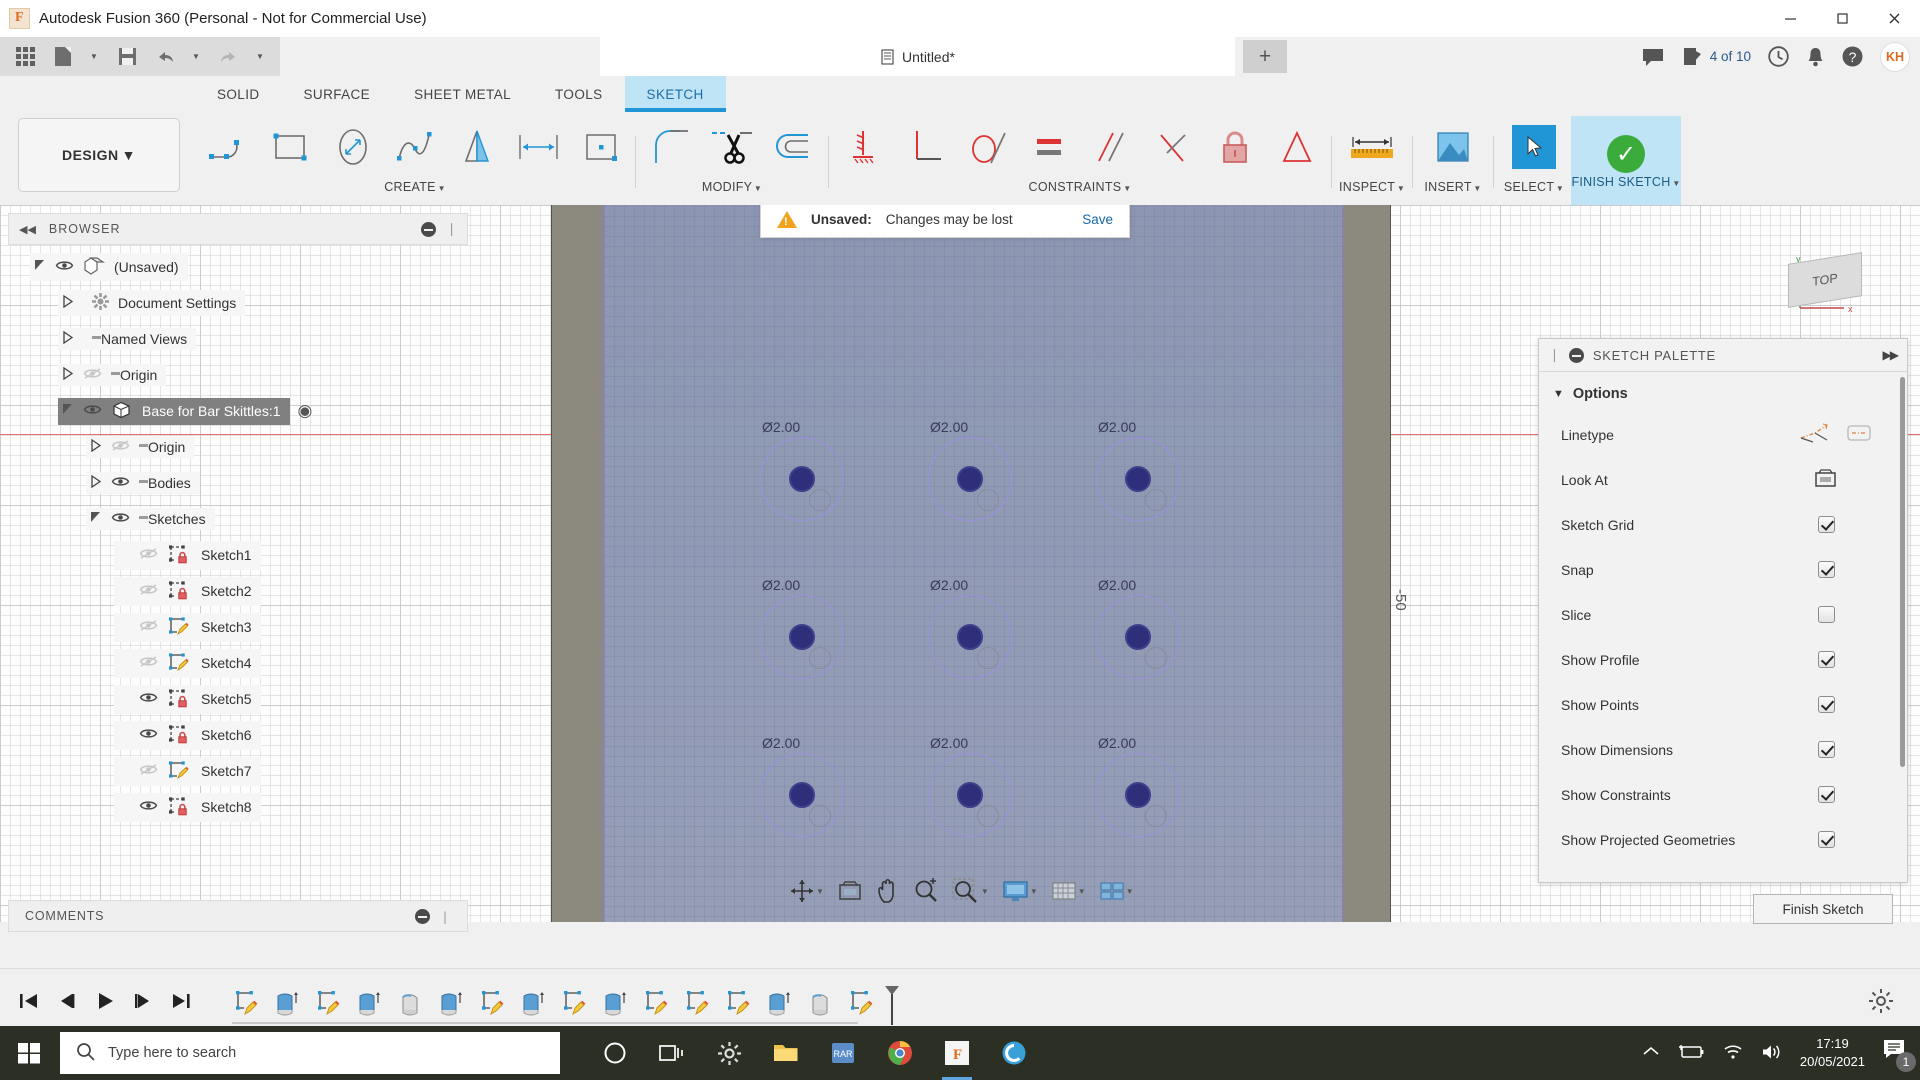 This screenshot has height=1080, width=1920. I want to click on palette-scrollbar, so click(1902, 572).